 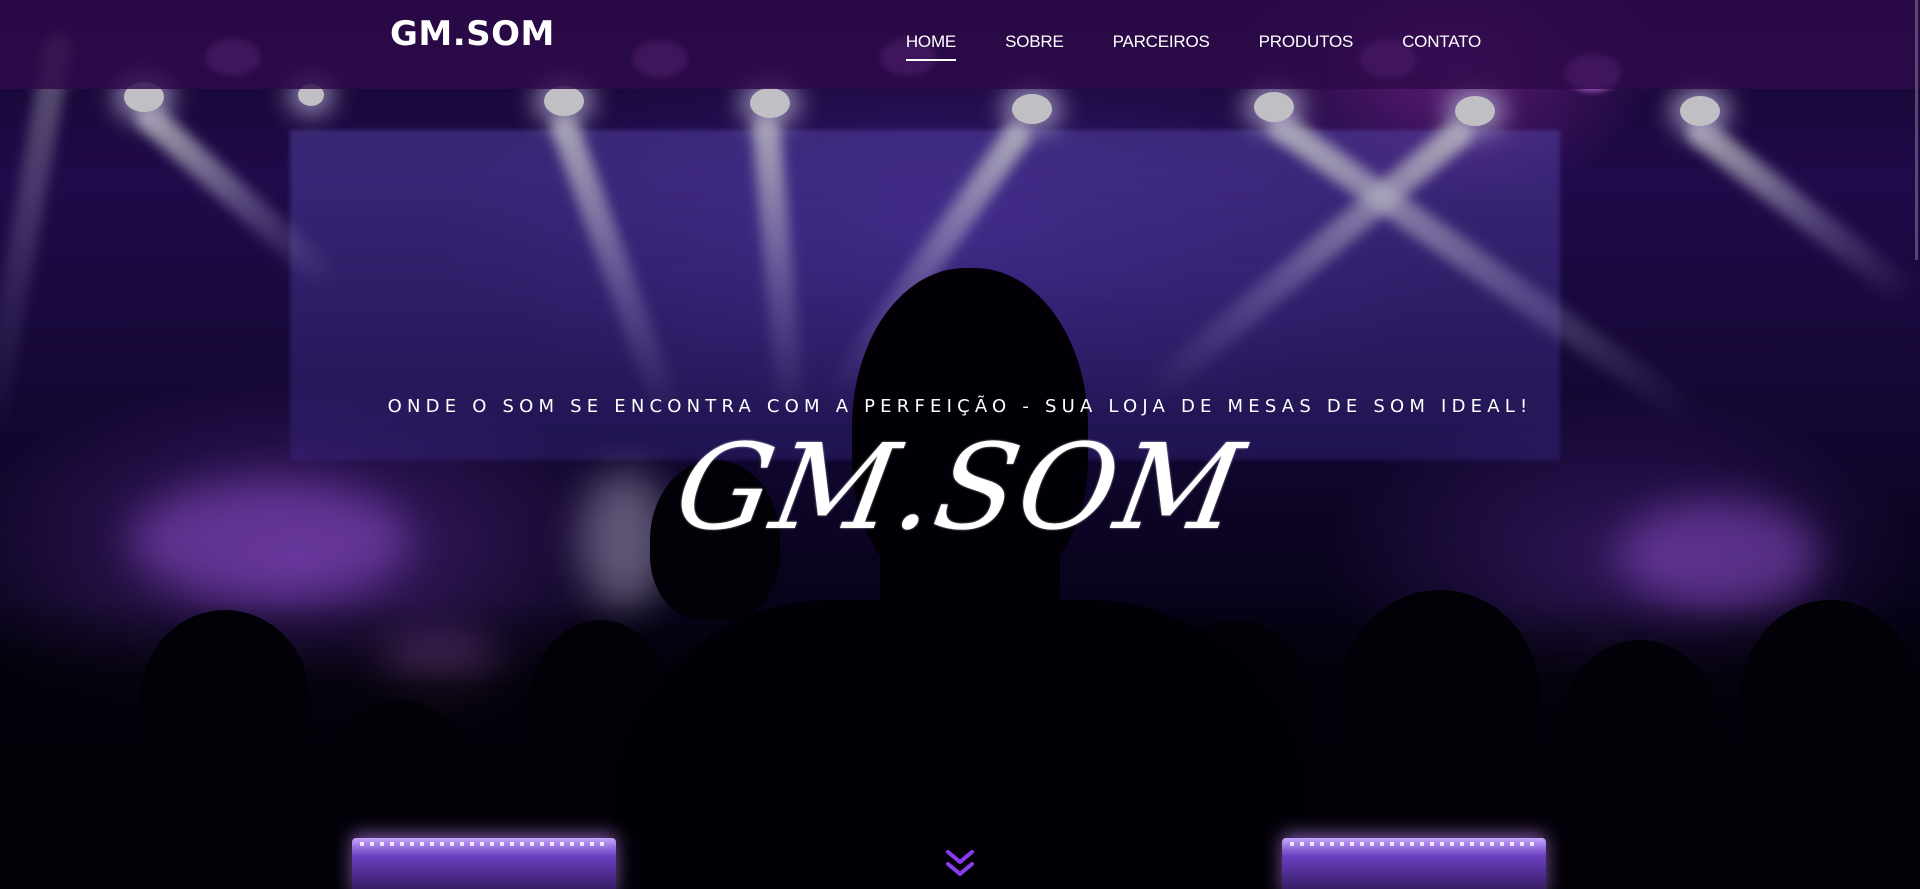 What do you see at coordinates (931, 46) in the screenshot?
I see `nav-item-home: HOME` at bounding box center [931, 46].